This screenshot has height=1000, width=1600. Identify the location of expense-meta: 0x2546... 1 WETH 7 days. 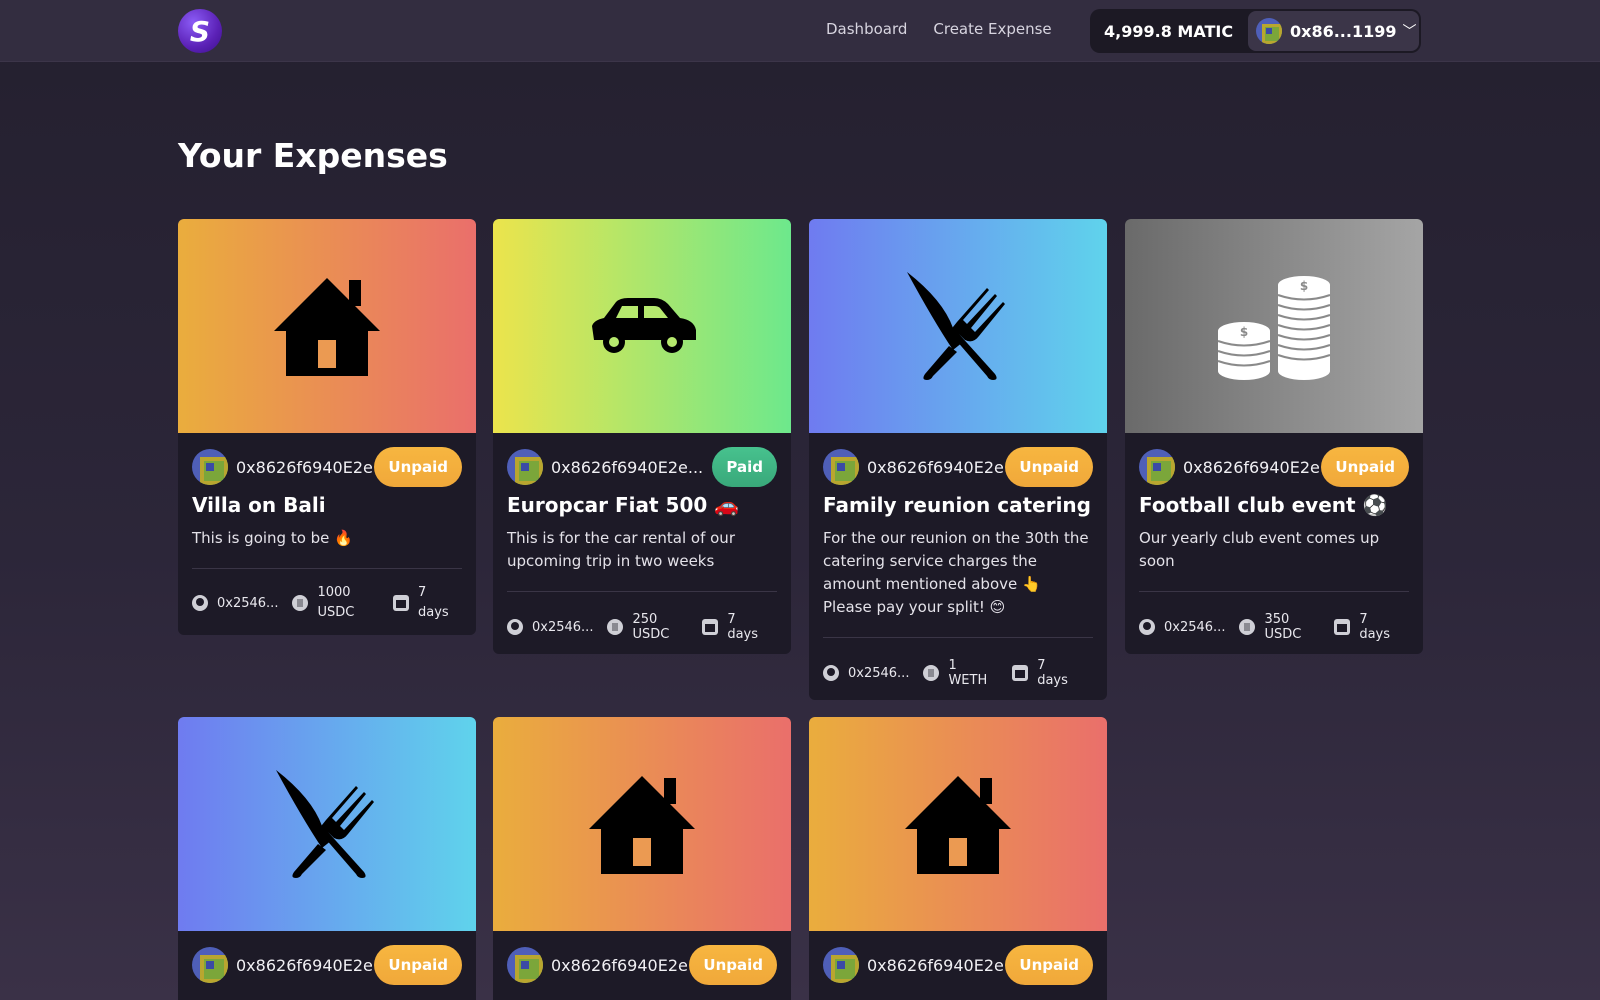
(958, 673).